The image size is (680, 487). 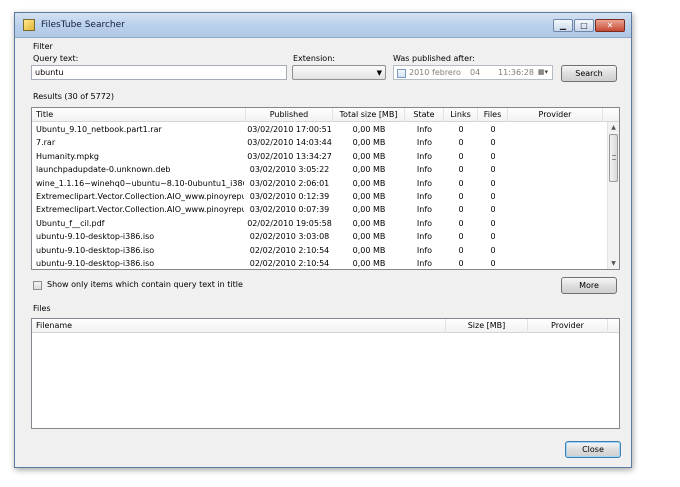 What do you see at coordinates (516, 72) in the screenshot?
I see `date-time: 11:36:28` at bounding box center [516, 72].